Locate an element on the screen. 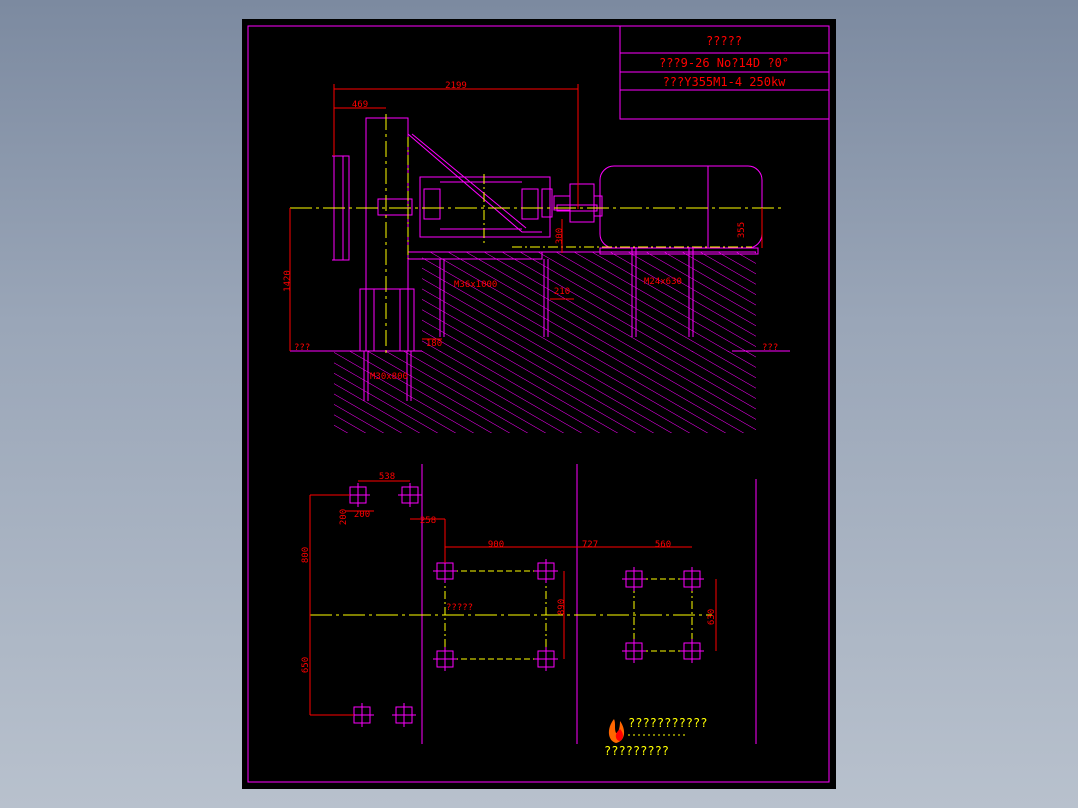  company-logo: ??????????? ????????? is located at coordinates (655, 737).